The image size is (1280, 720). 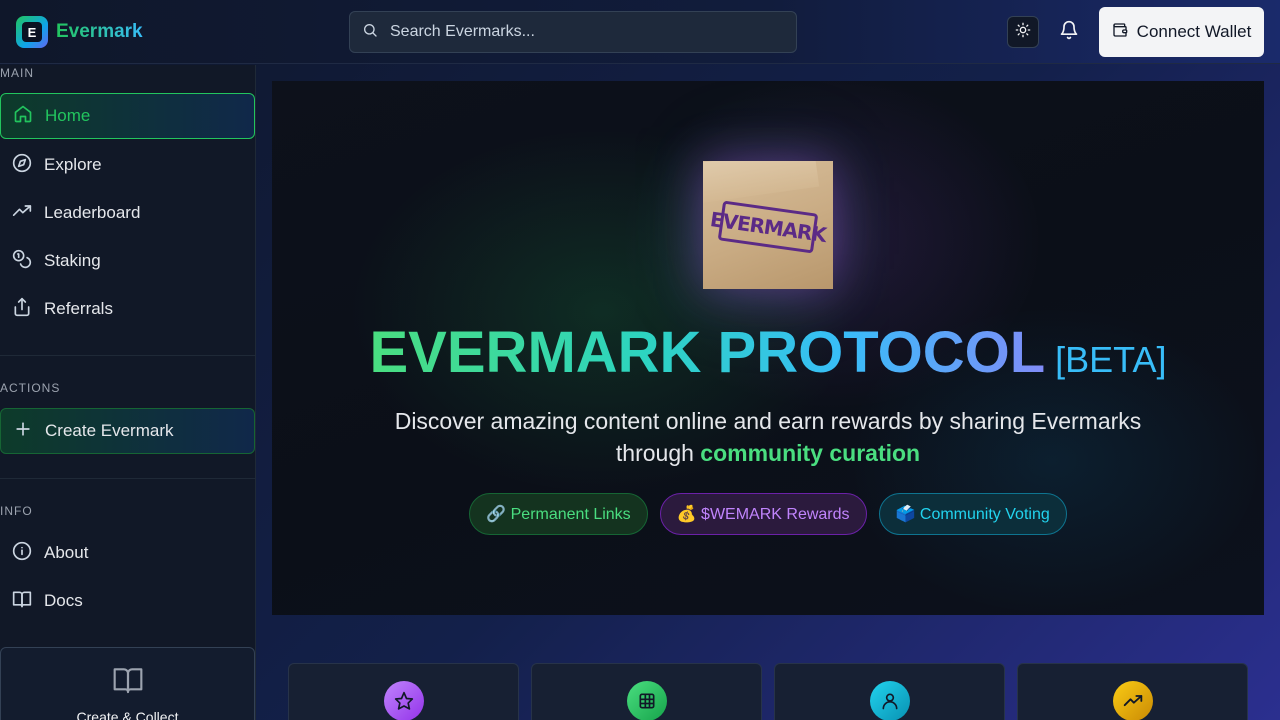 I want to click on sidebar-item-label: Home, so click(x=68, y=115).